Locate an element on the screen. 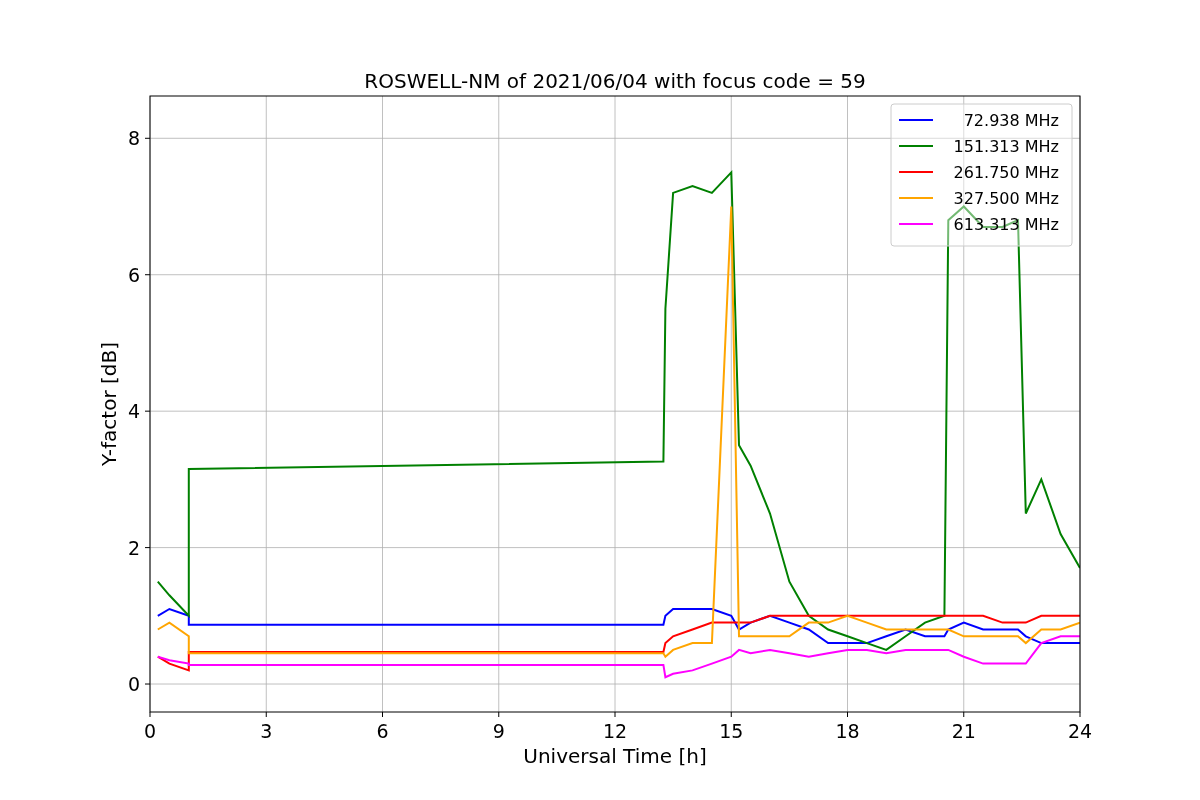 This screenshot has height=800, width=1200. x-tick-label: 0 is located at coordinates (150, 731).